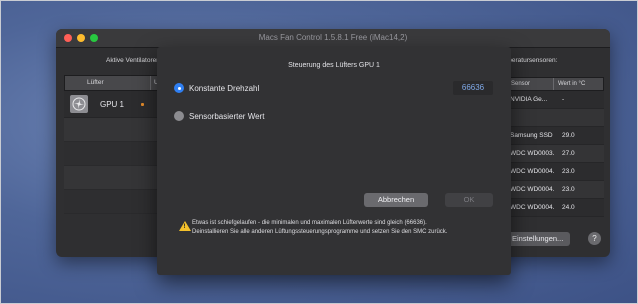 Image resolution: width=638 pixels, height=304 pixels. Describe the element at coordinates (334, 65) in the screenshot. I see `sheet-title: Steuerung des Lüfters GPU 1` at that location.